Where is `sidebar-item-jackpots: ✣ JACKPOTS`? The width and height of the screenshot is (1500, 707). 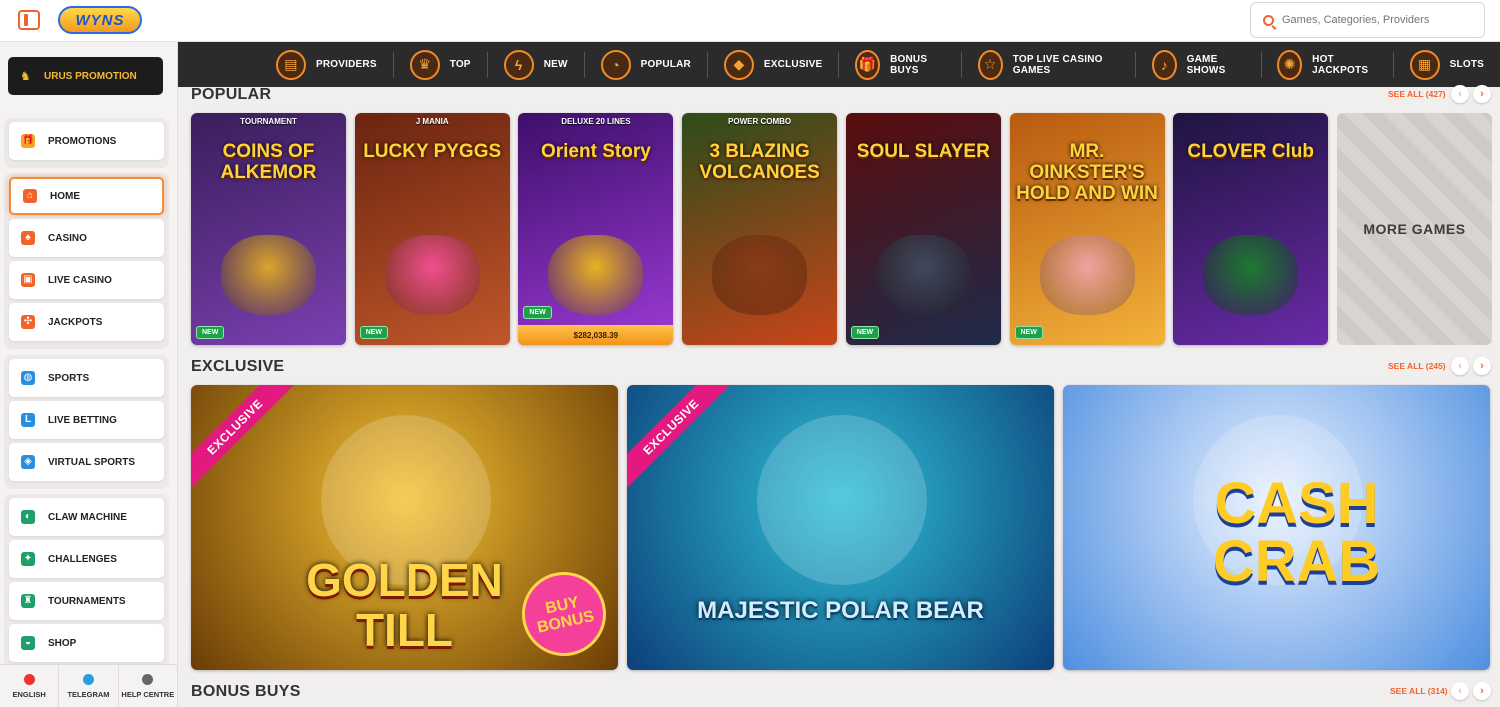 sidebar-item-jackpots: ✣ JACKPOTS is located at coordinates (86, 322).